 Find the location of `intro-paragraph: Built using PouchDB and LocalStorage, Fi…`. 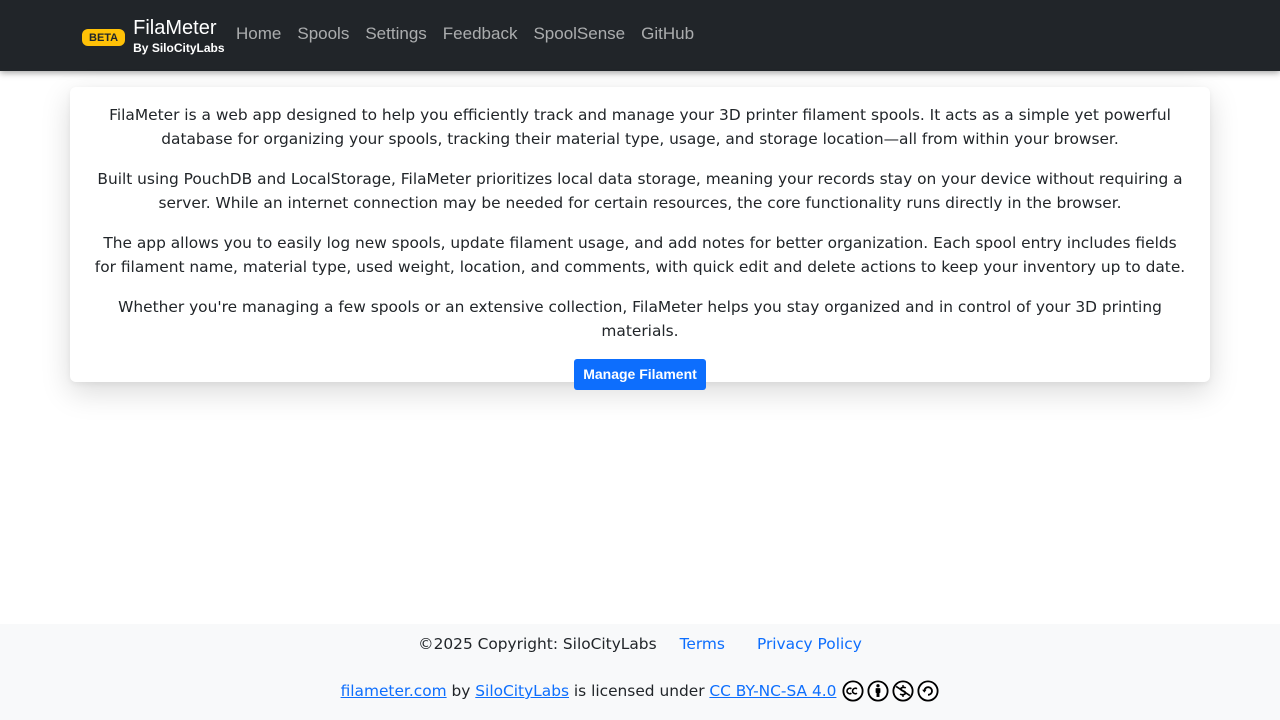

intro-paragraph: Built using PouchDB and LocalStorage, Fi… is located at coordinates (640, 191).